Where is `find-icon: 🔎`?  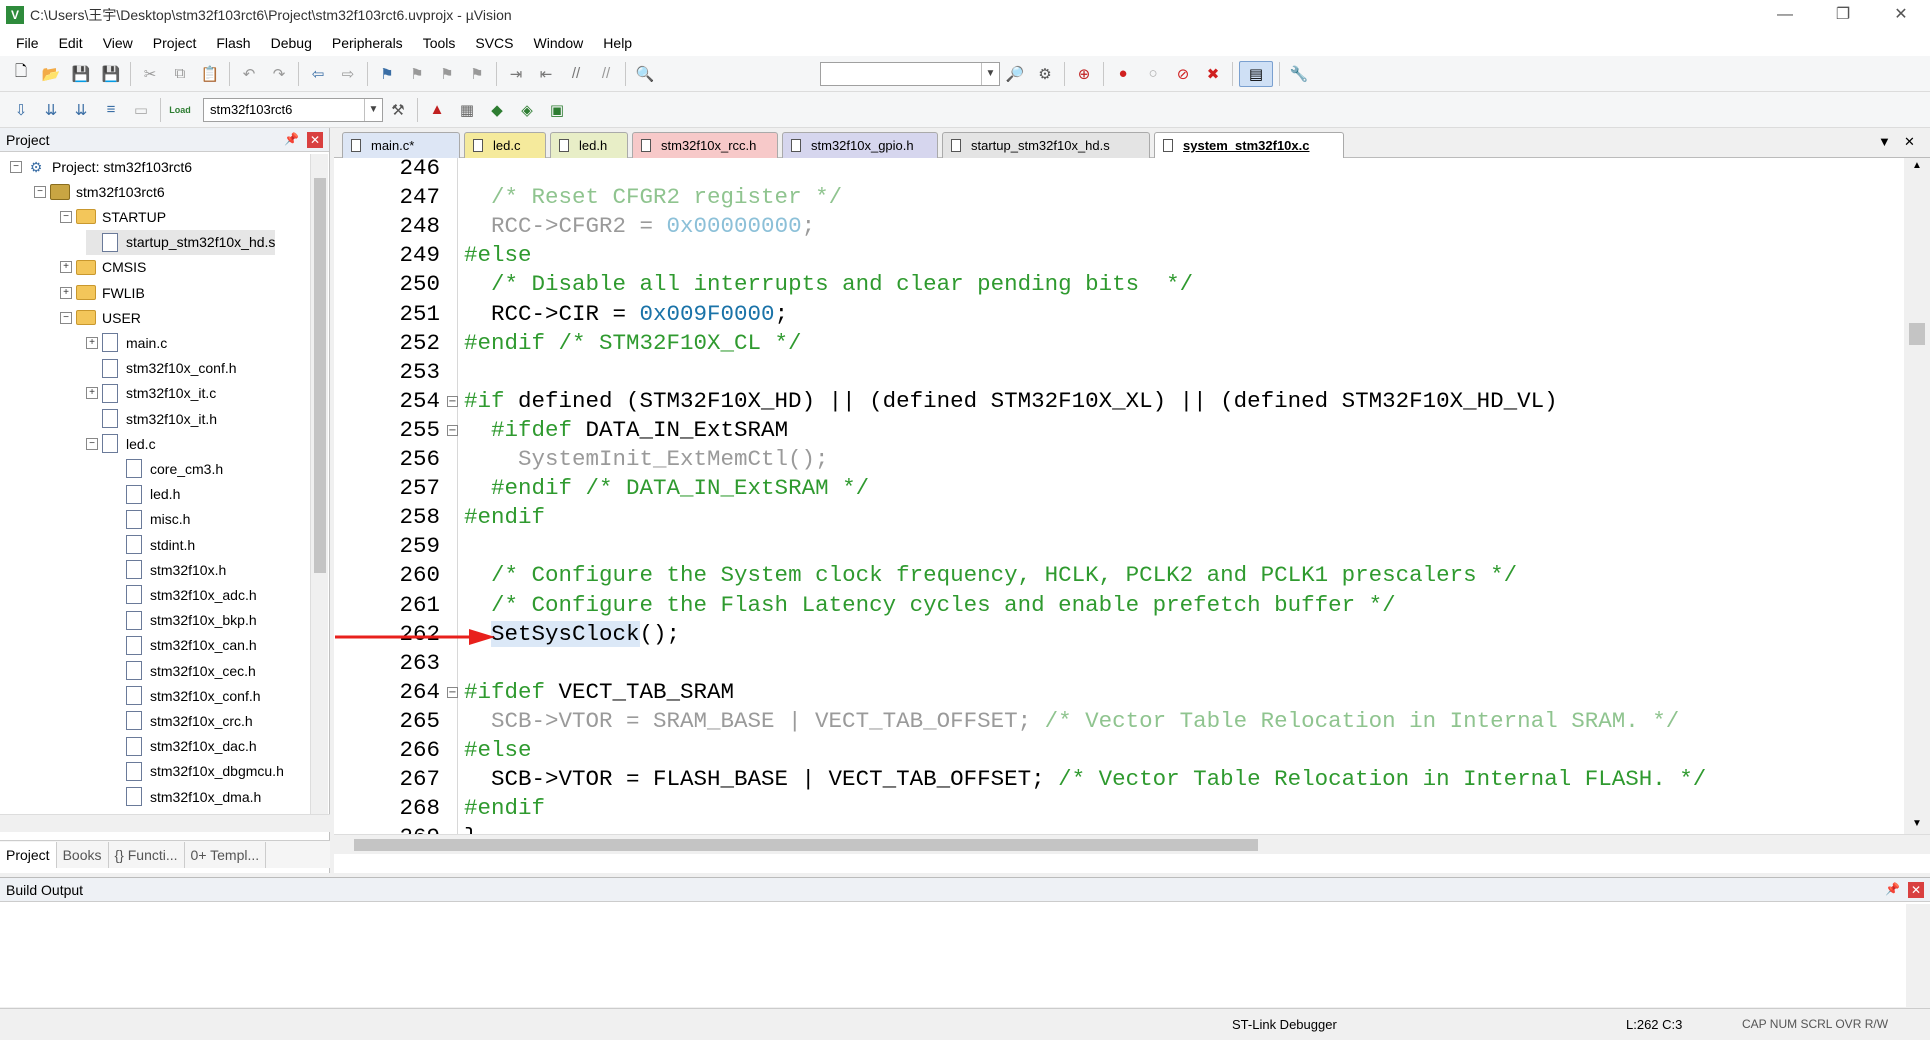
find-icon: 🔎 is located at coordinates (1015, 74).